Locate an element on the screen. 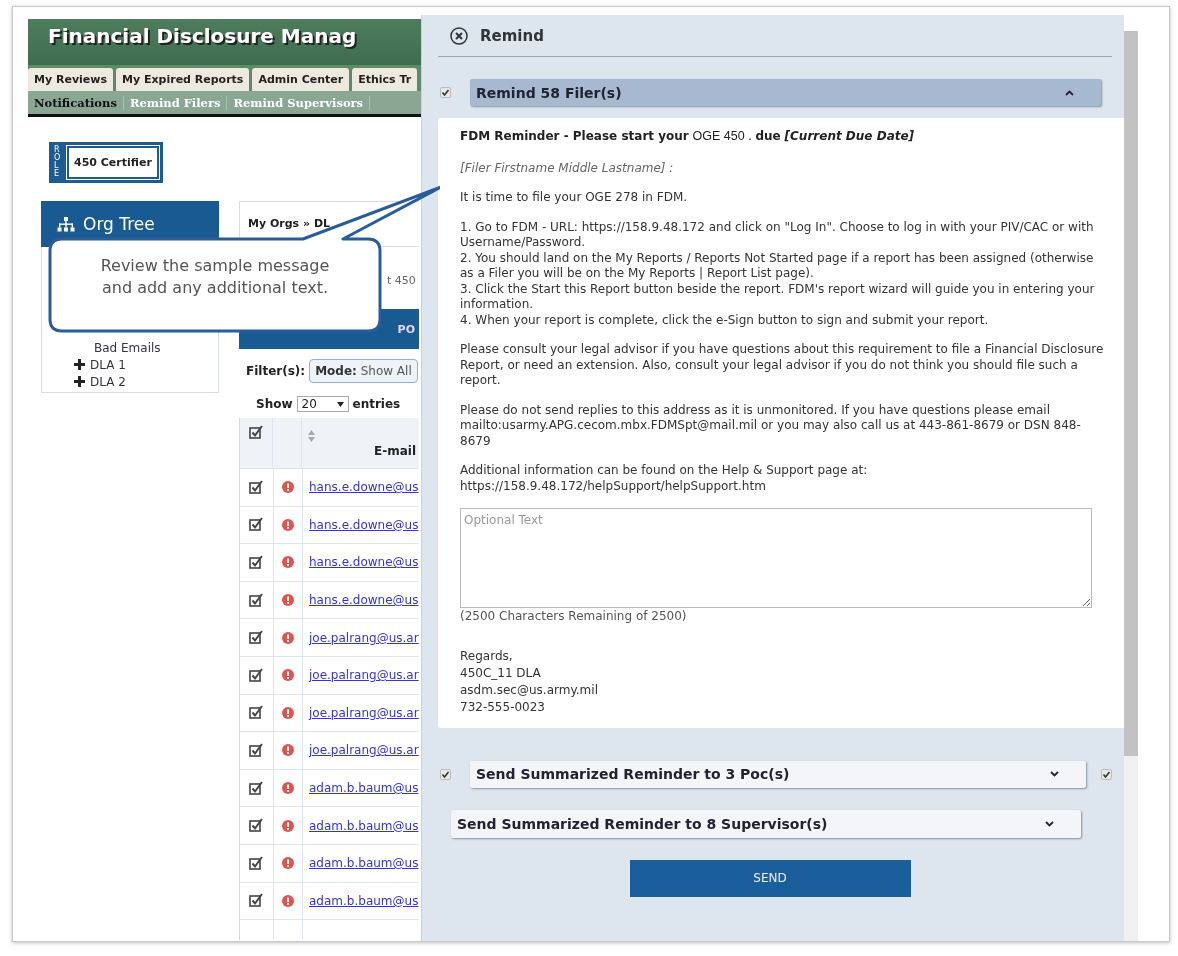 The height and width of the screenshot is (956, 1178). tree-item: Bad Emails is located at coordinates (117, 347).